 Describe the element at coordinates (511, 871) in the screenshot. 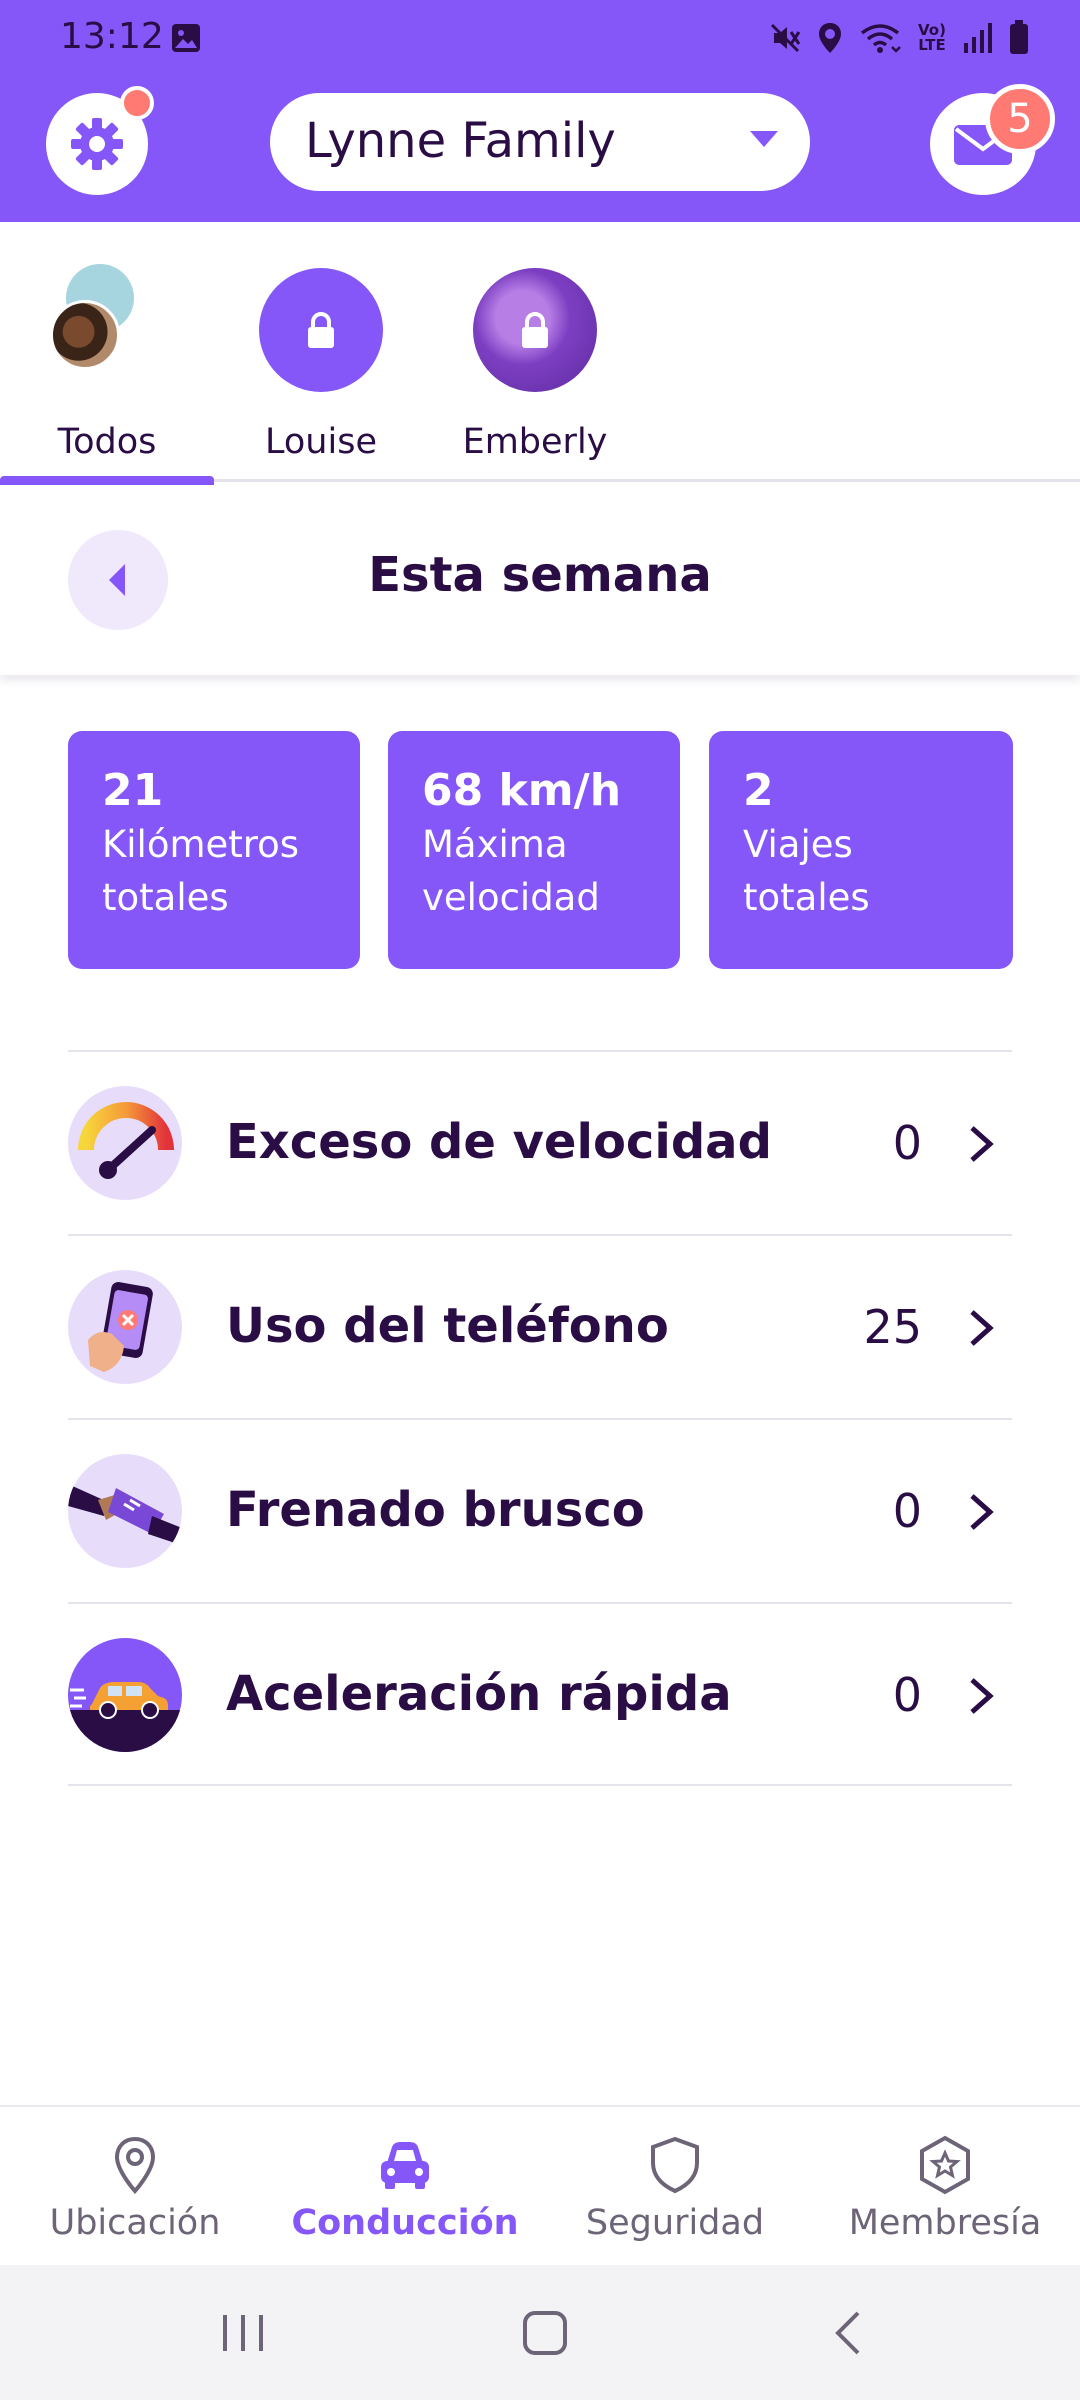

I see `stat-label: Máxima velocidad` at that location.